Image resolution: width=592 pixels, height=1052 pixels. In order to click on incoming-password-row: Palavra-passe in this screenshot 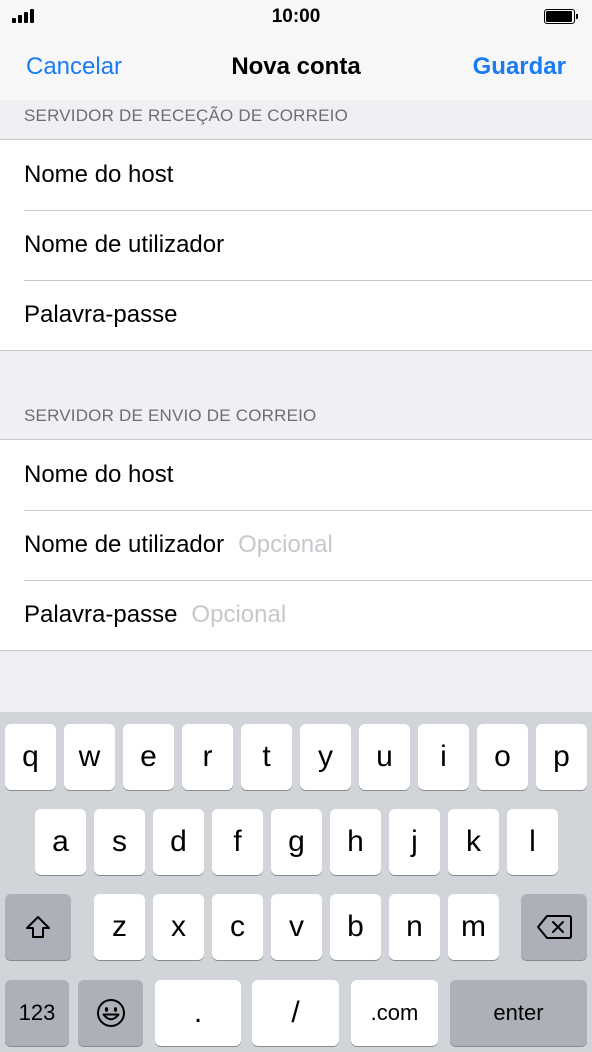, I will do `click(296, 315)`.